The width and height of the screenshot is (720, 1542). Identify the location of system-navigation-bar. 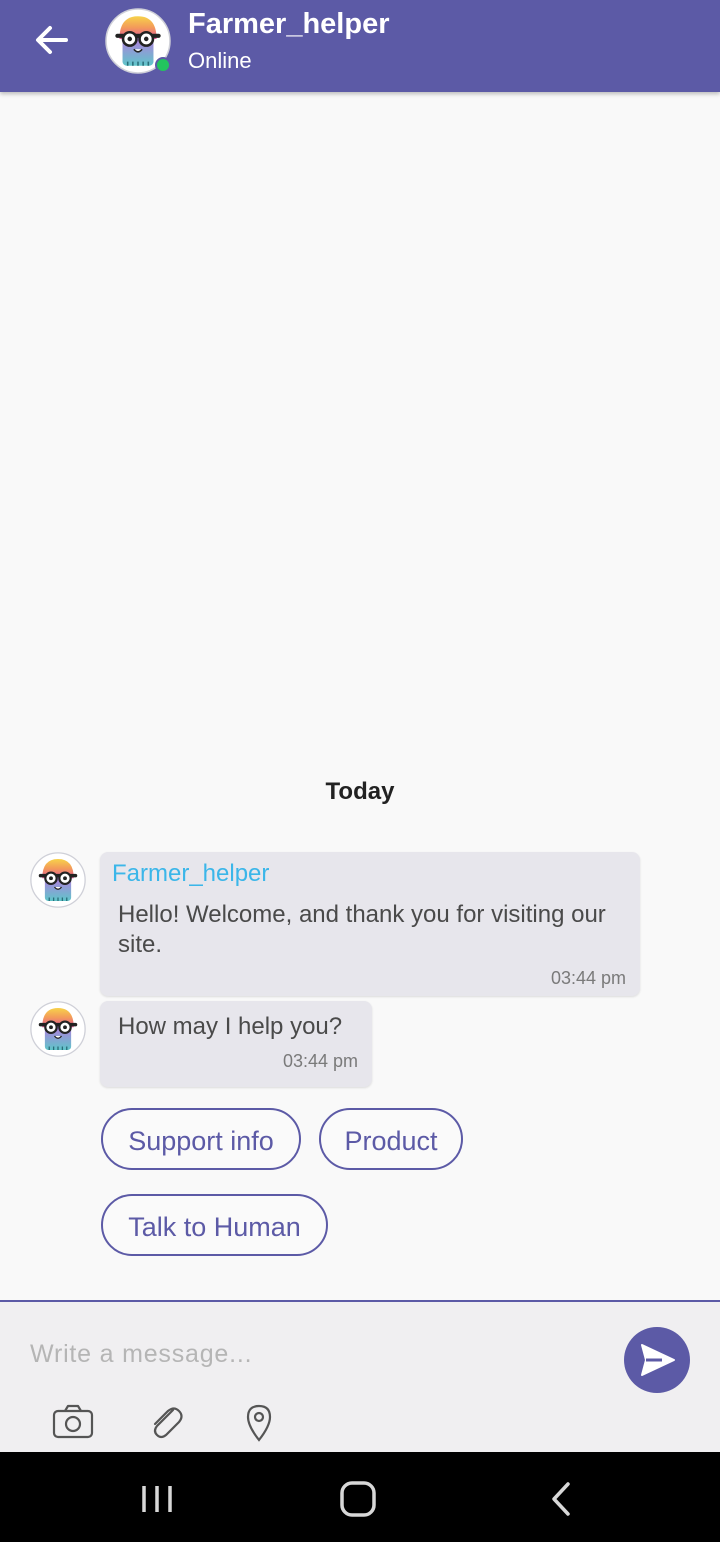
(360, 1497).